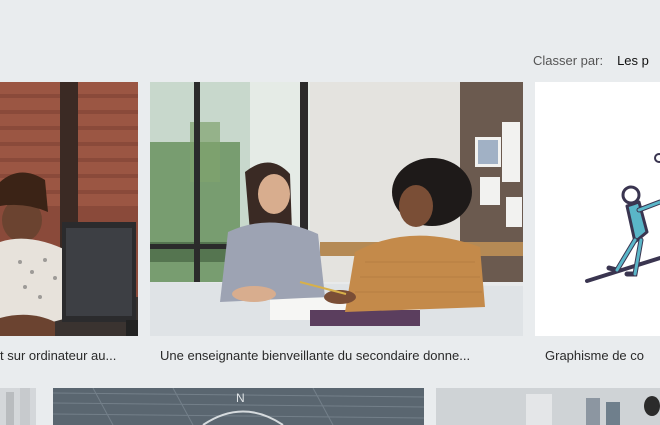 The height and width of the screenshot is (425, 660). Describe the element at coordinates (568, 60) in the screenshot. I see `sort-label: Classer par:` at that location.